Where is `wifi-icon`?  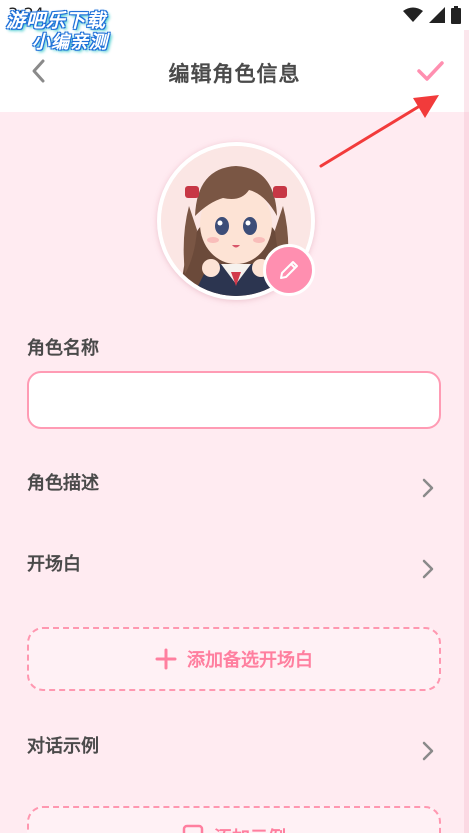 wifi-icon is located at coordinates (413, 14).